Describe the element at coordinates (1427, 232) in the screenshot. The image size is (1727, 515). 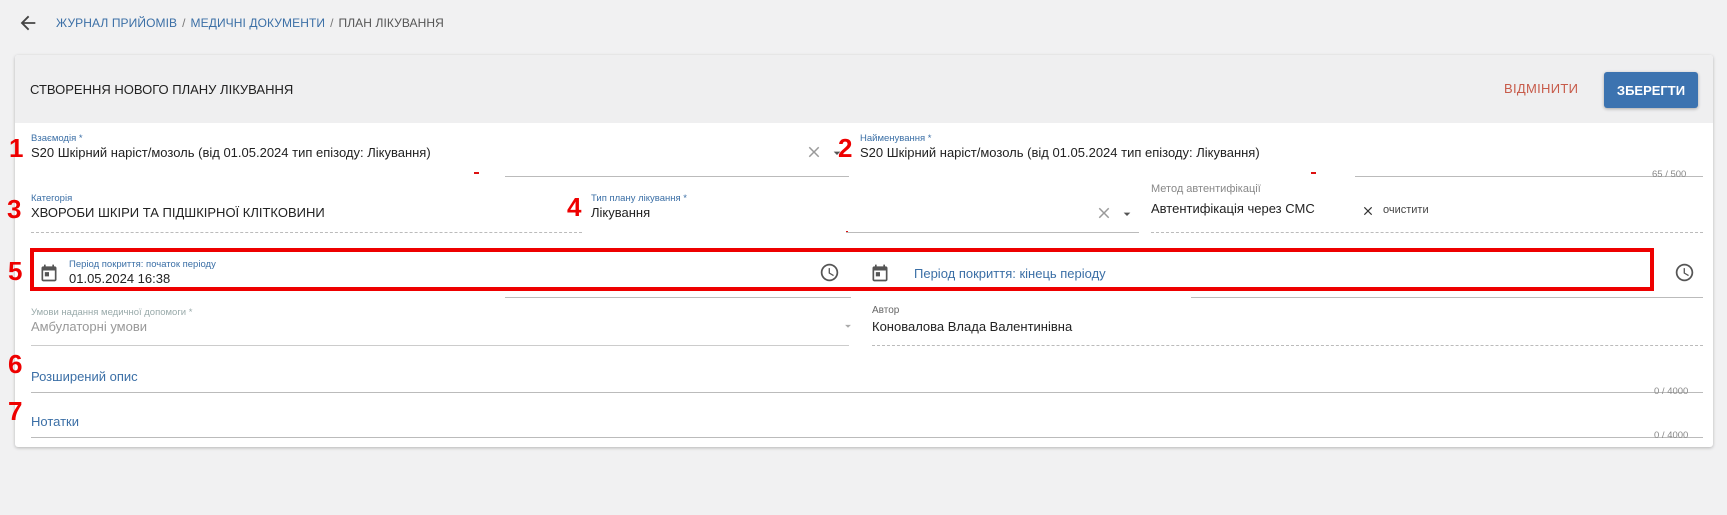
I see `auth-method-underline` at that location.